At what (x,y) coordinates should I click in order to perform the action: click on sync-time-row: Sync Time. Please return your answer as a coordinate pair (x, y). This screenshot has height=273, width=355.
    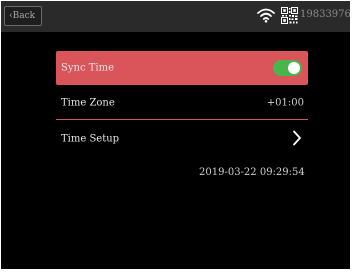
    Looking at the image, I should click on (182, 68).